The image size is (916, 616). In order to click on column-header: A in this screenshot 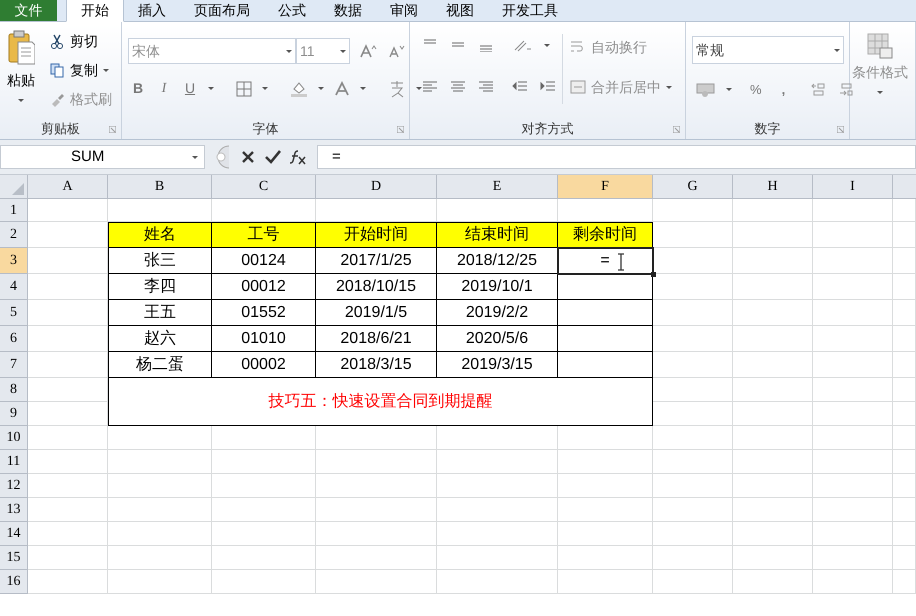, I will do `click(68, 187)`.